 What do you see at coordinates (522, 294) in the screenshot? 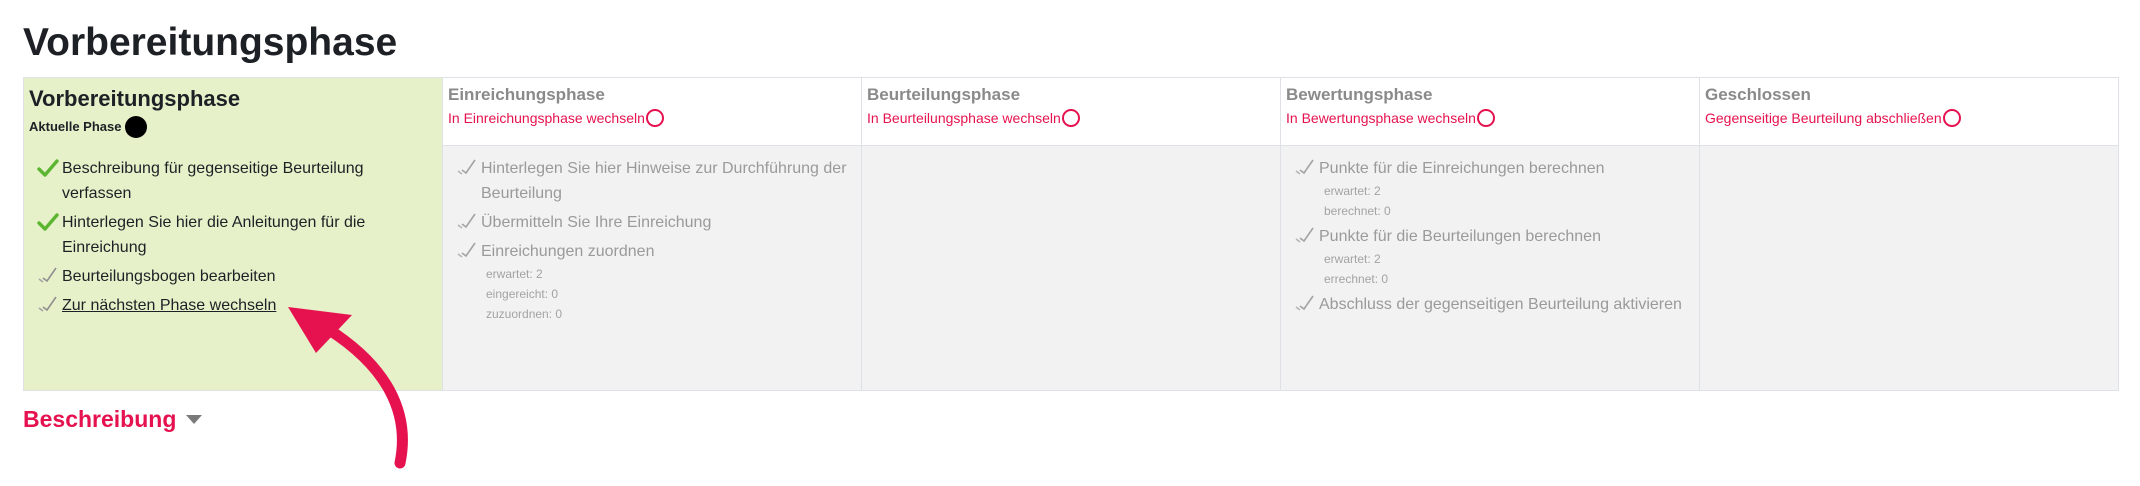
I see `detail-item: eingereicht: 0` at bounding box center [522, 294].